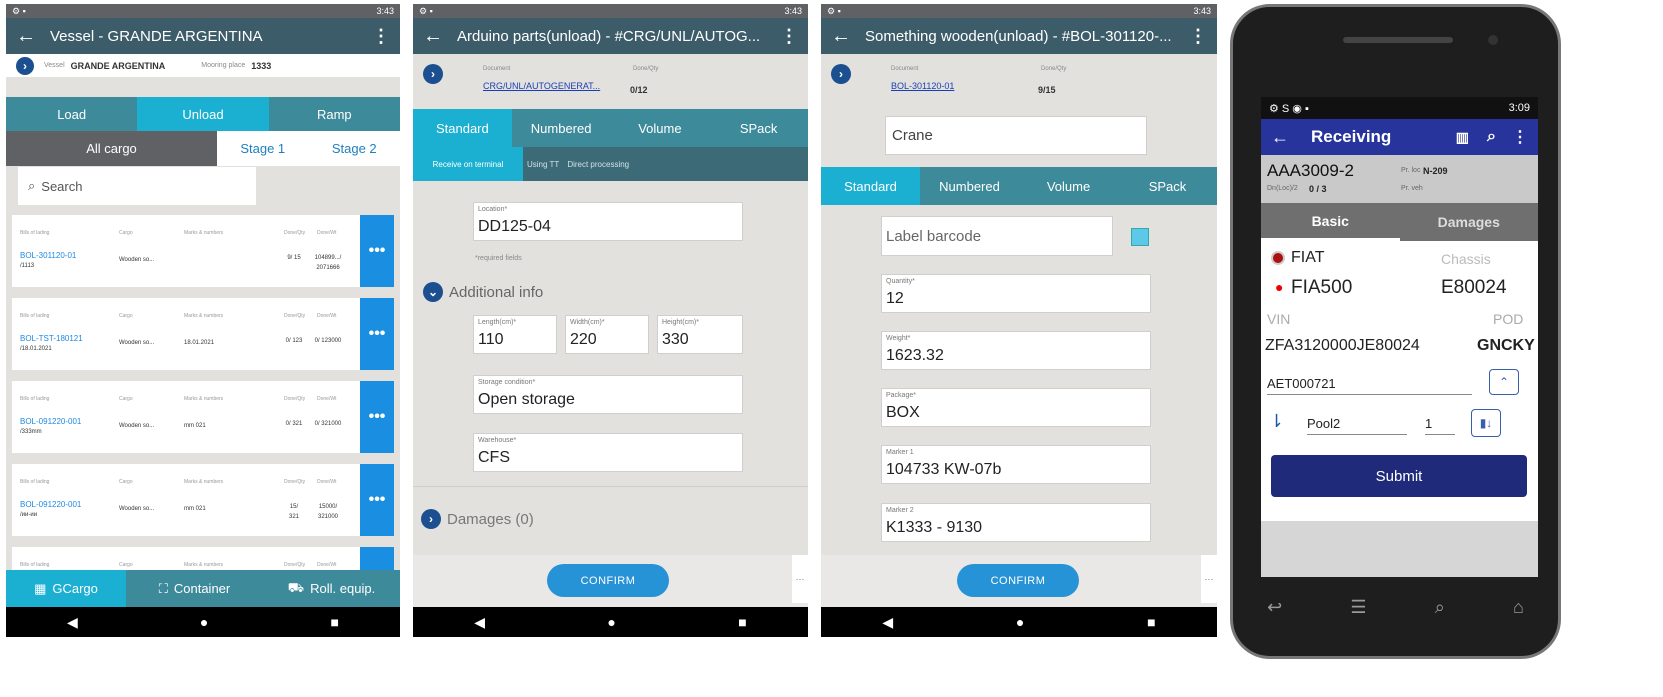  Describe the element at coordinates (48, 255) in the screenshot. I see `card-bol: BOL-301120-01` at that location.